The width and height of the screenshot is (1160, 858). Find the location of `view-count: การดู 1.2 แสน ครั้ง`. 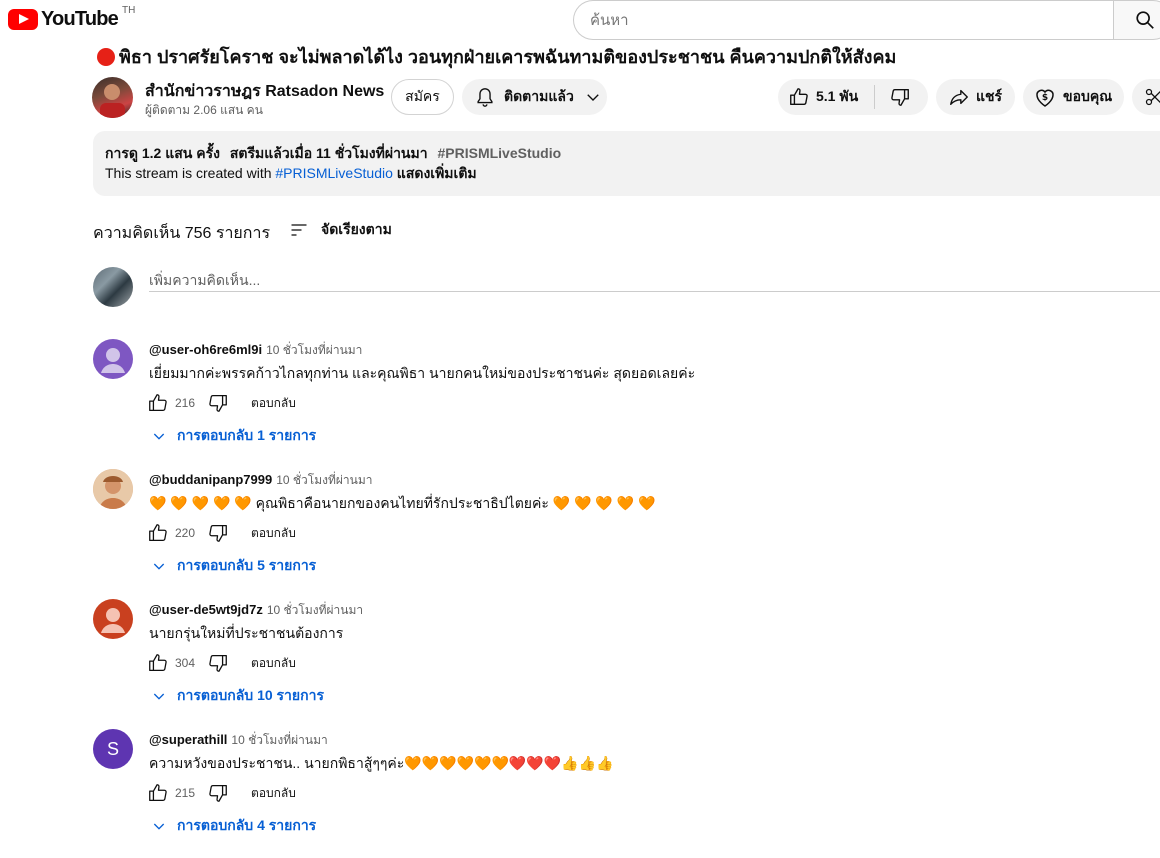

view-count: การดู 1.2 แสน ครั้ง is located at coordinates (162, 153).